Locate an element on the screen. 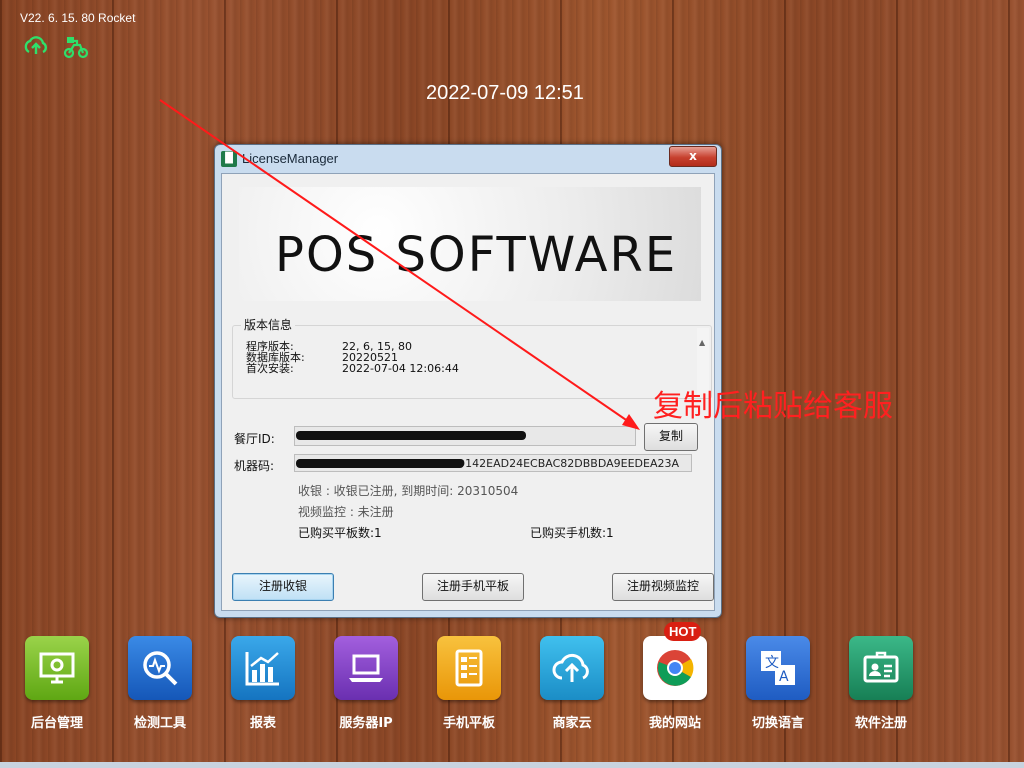 This screenshot has width=1024, height=768. dock-item-language: 文A 切换语言 is located at coordinates (778, 683).